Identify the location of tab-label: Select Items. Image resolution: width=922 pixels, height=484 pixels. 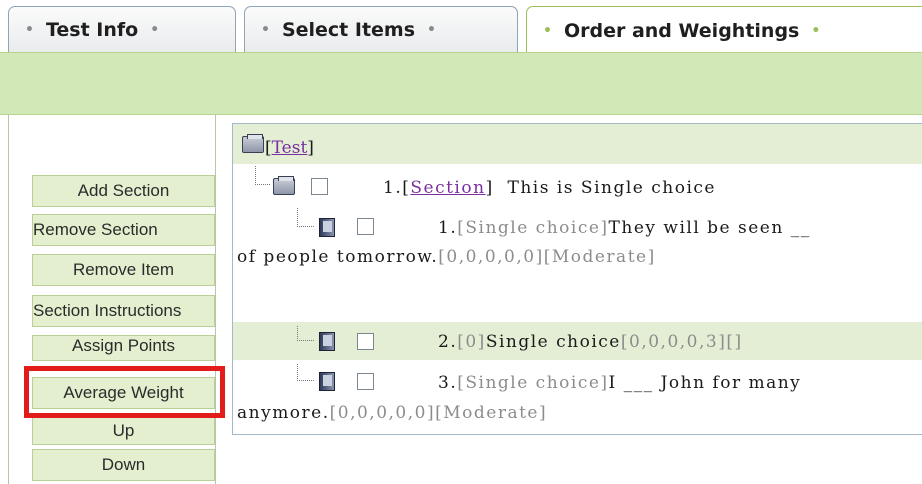
(348, 29).